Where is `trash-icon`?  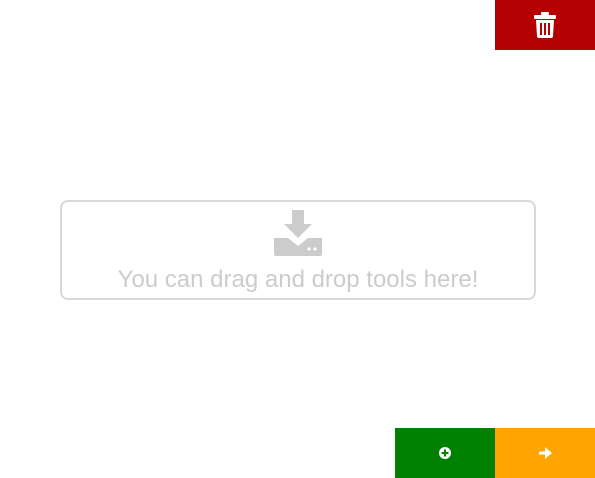 trash-icon is located at coordinates (545, 25).